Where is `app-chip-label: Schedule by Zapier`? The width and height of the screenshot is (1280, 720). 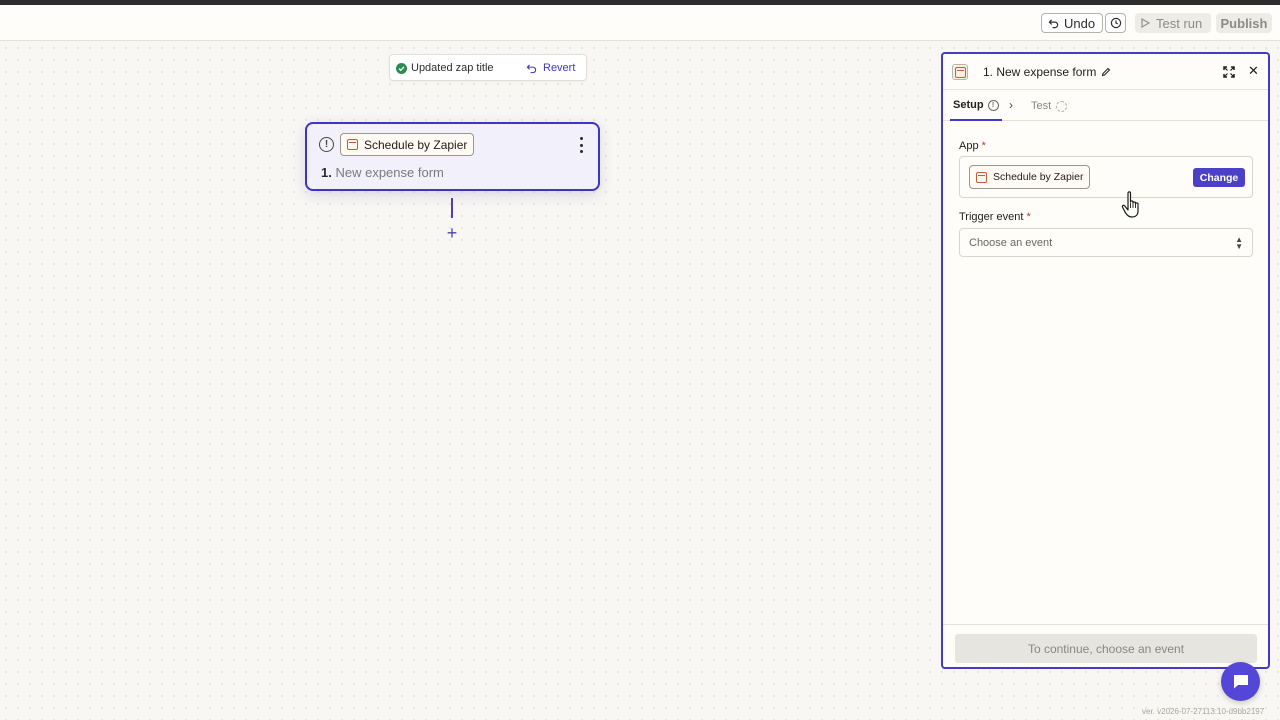
app-chip-label: Schedule by Zapier is located at coordinates (416, 144).